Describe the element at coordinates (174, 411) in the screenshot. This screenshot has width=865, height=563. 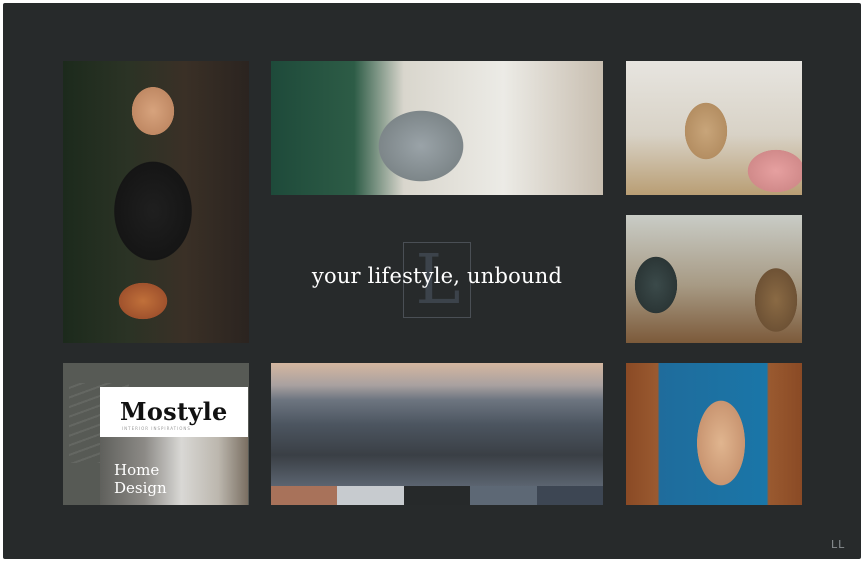
I see `magazine-title: Mostyle` at that location.